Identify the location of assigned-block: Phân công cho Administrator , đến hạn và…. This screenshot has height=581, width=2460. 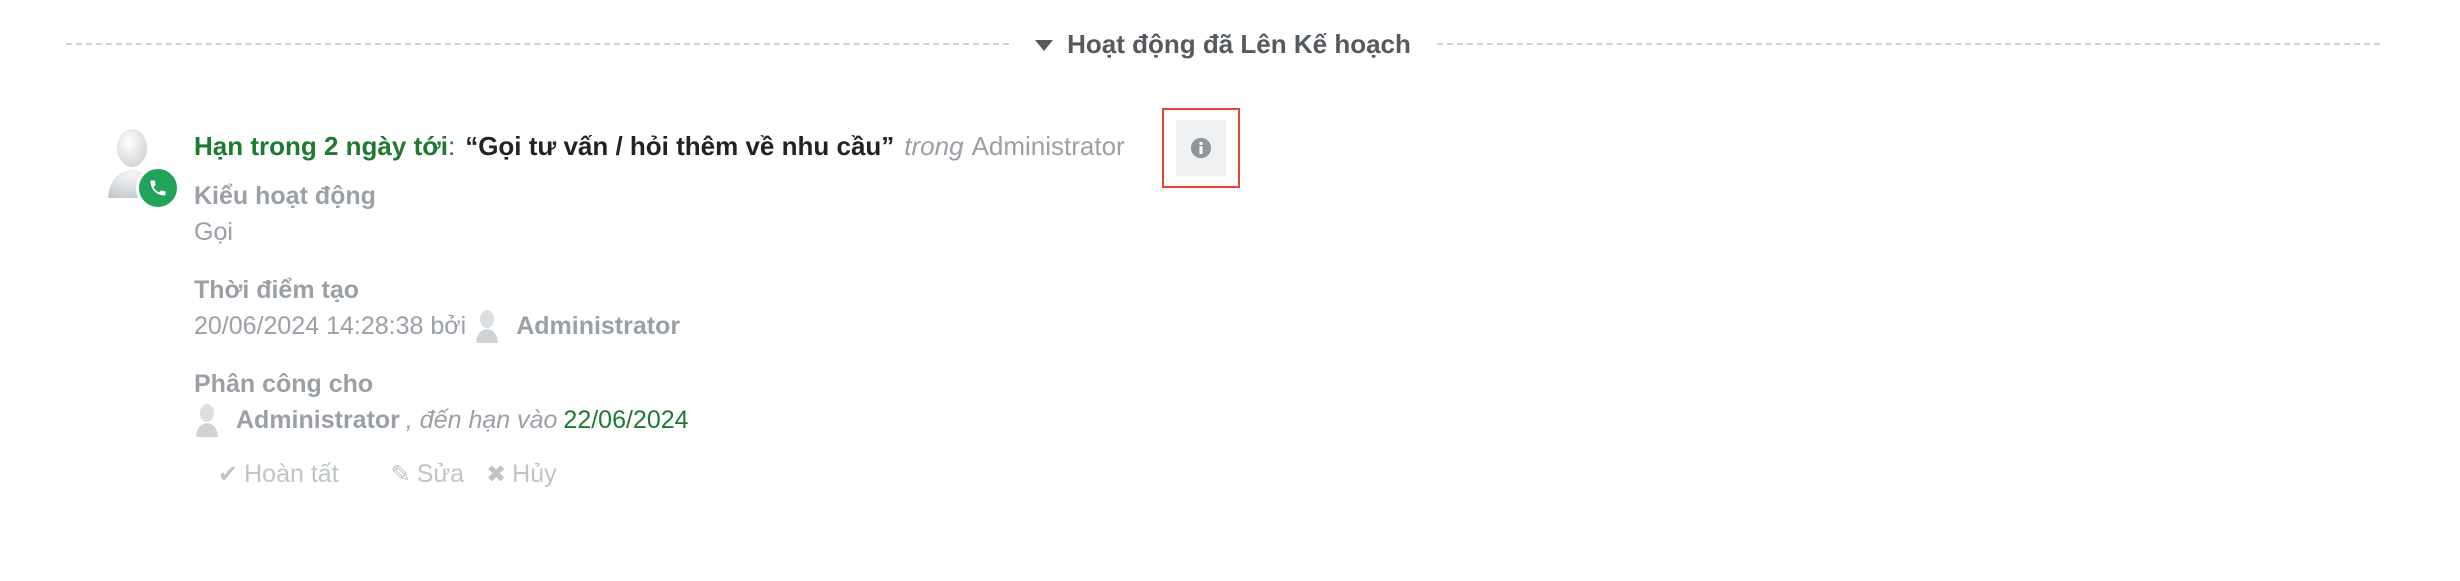
(744, 402).